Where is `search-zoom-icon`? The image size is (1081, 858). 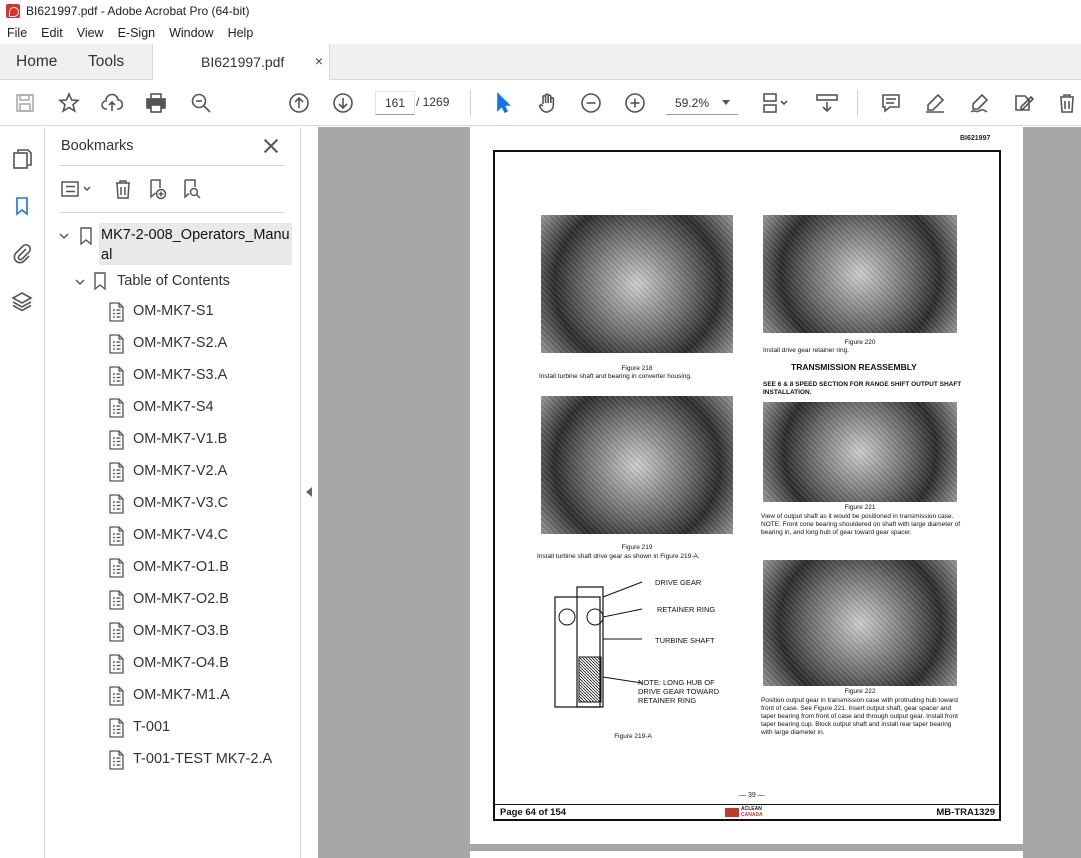
search-zoom-icon is located at coordinates (201, 103).